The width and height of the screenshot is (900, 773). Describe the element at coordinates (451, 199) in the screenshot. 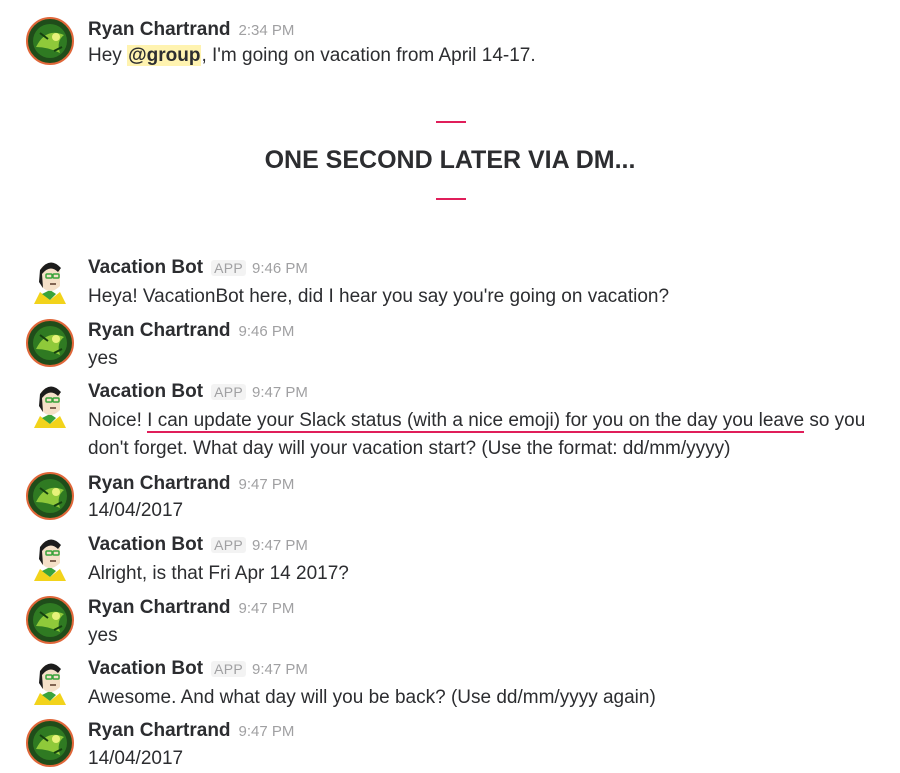

I see `divider-line-bottom` at that location.